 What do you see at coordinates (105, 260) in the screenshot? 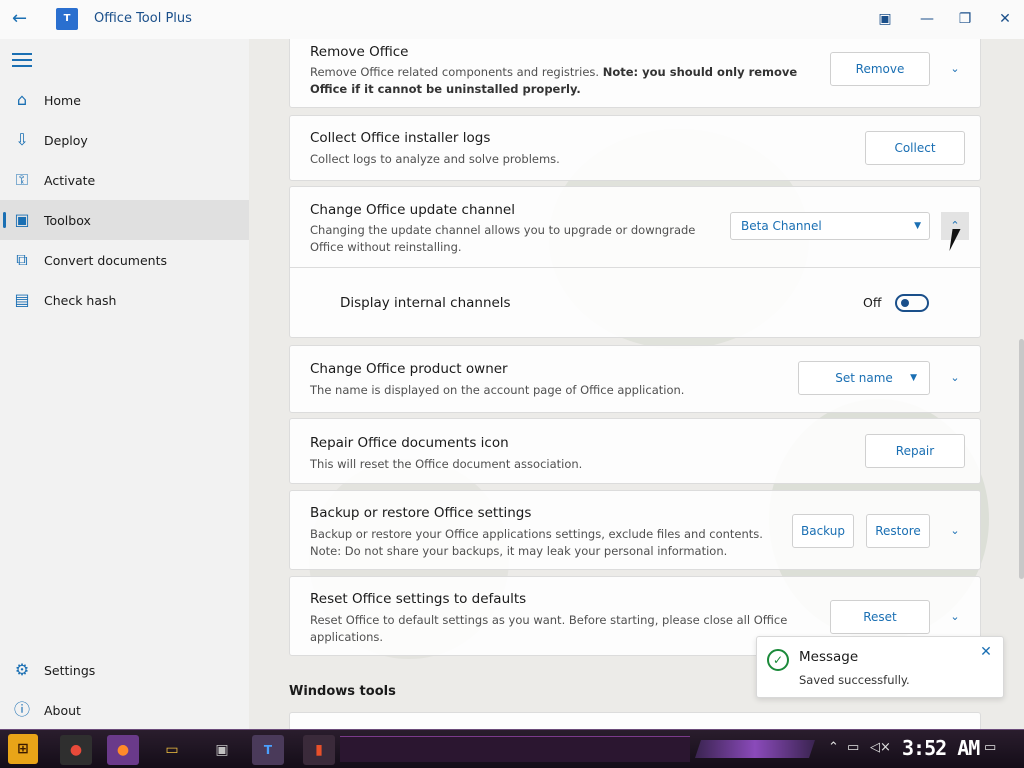
I see `sidebar-item-label: Convert documents` at bounding box center [105, 260].